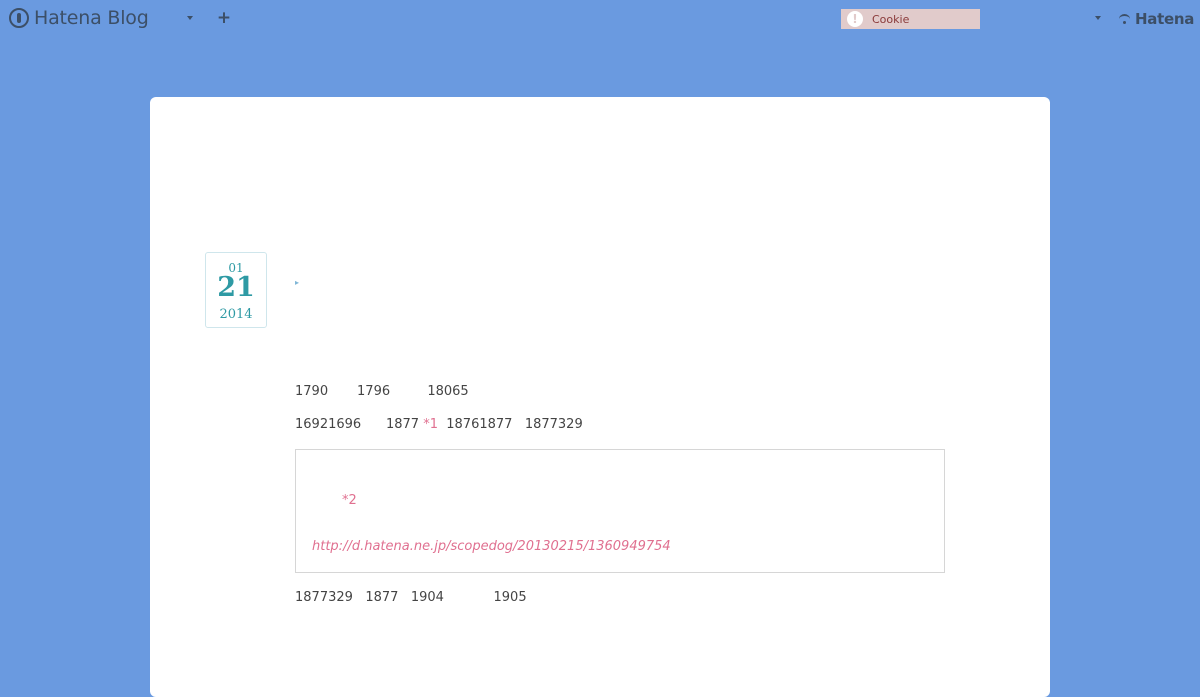  What do you see at coordinates (855, 19) in the screenshot?
I see `alert-icon: !` at bounding box center [855, 19].